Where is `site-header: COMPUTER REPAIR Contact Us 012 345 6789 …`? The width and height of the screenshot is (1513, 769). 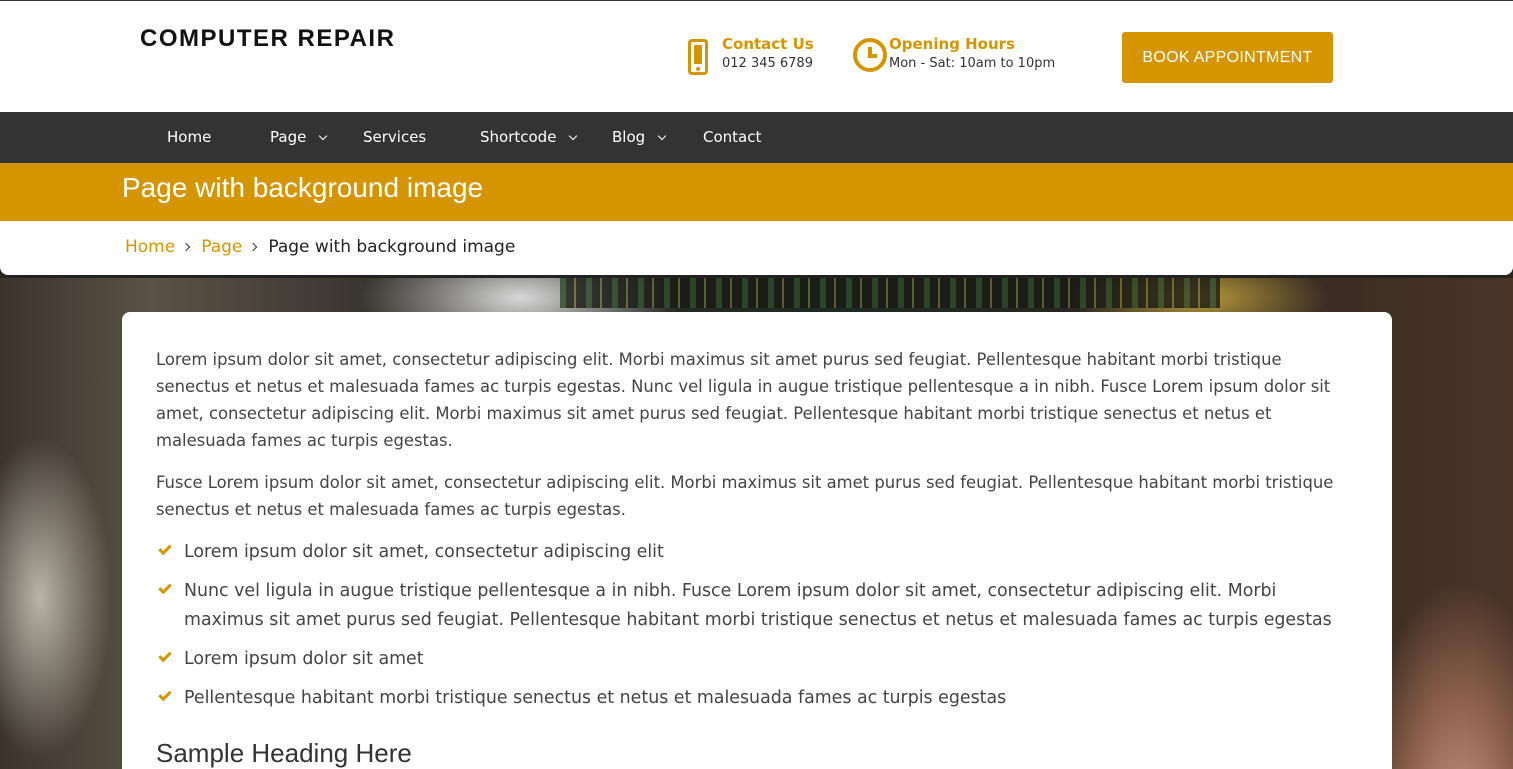
site-header: COMPUTER REPAIR Contact Us 012 345 6789 … is located at coordinates (756, 56).